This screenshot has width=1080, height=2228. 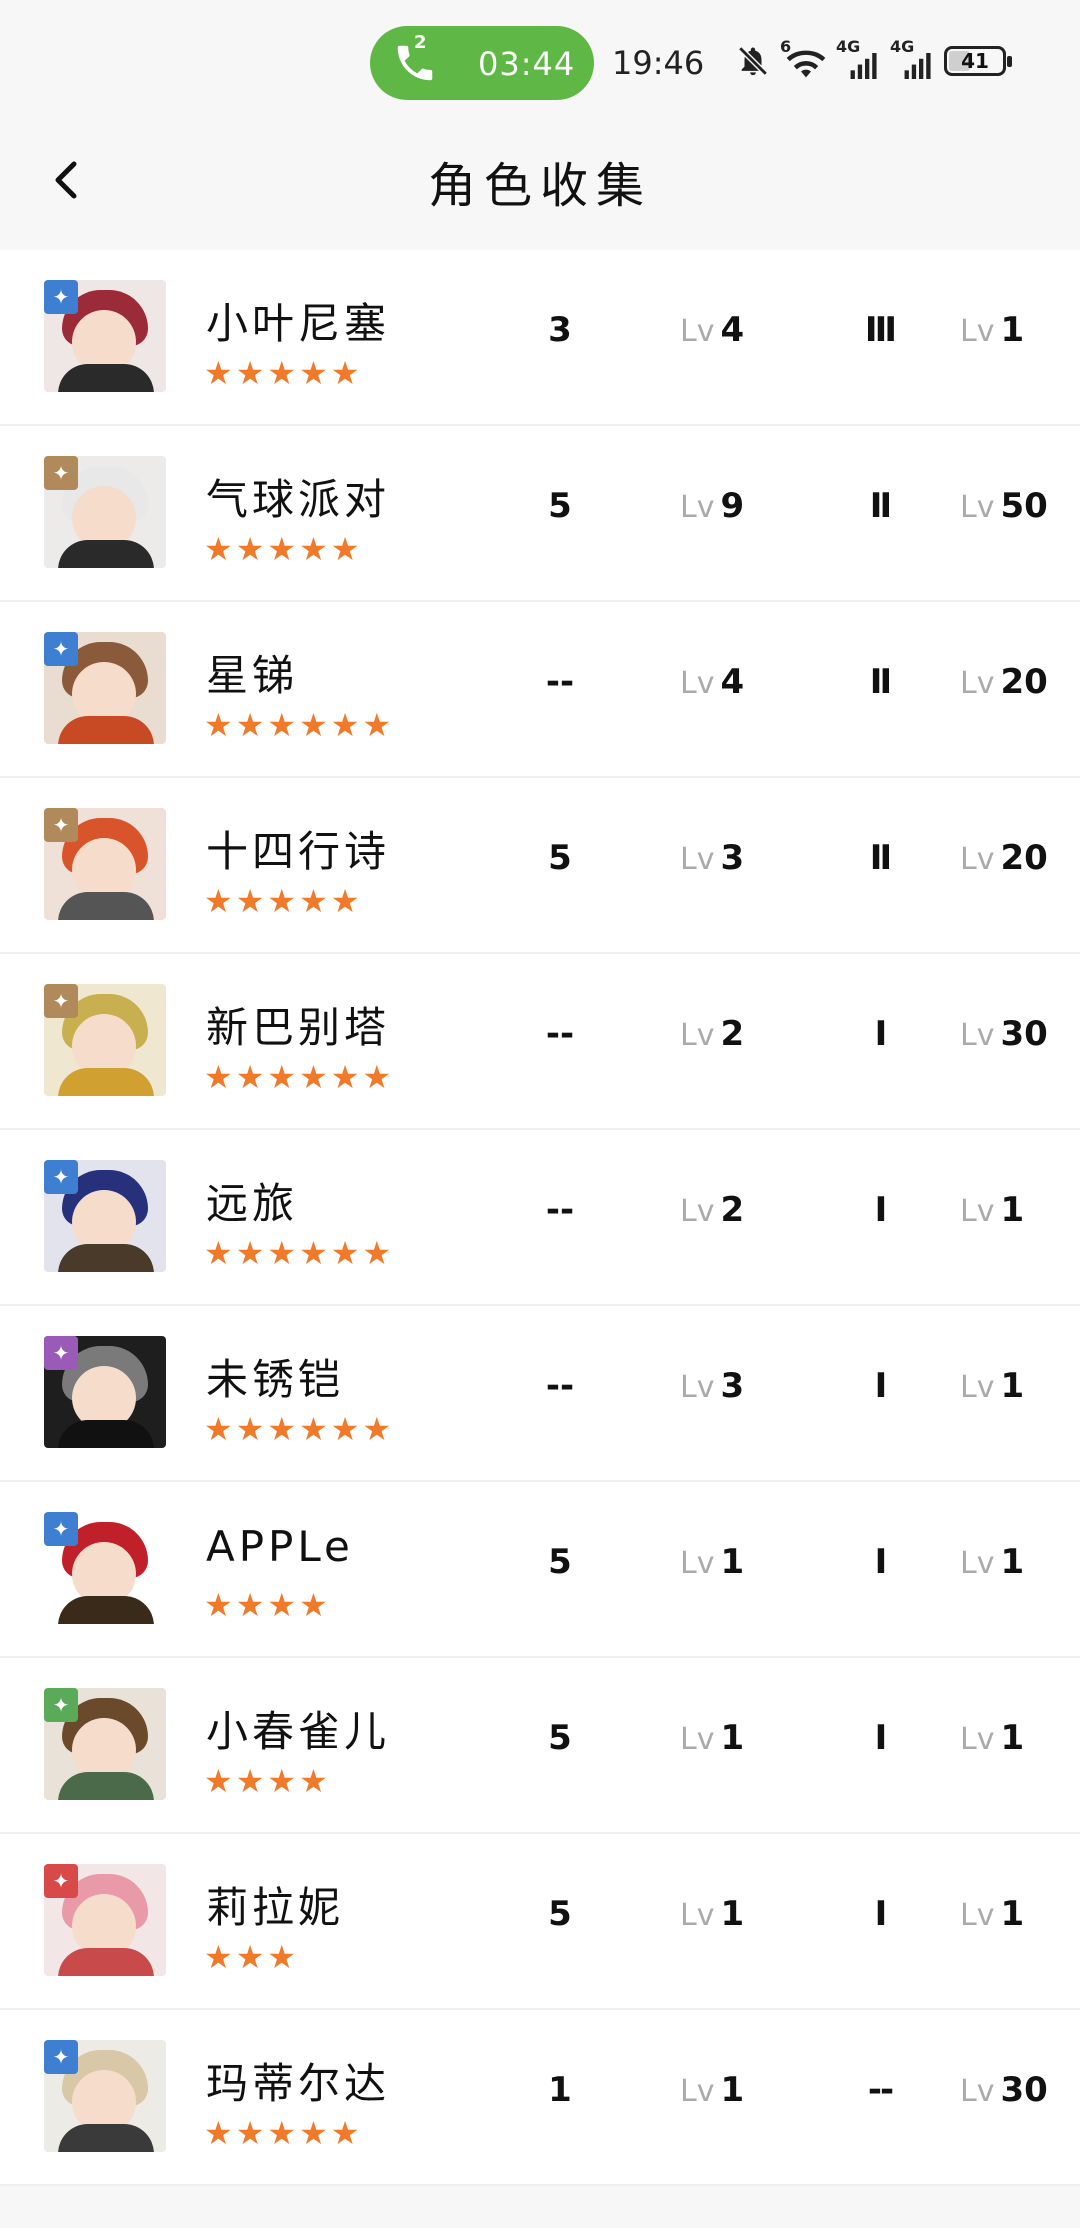 What do you see at coordinates (252, 1203) in the screenshot?
I see `character-name: 远旅` at bounding box center [252, 1203].